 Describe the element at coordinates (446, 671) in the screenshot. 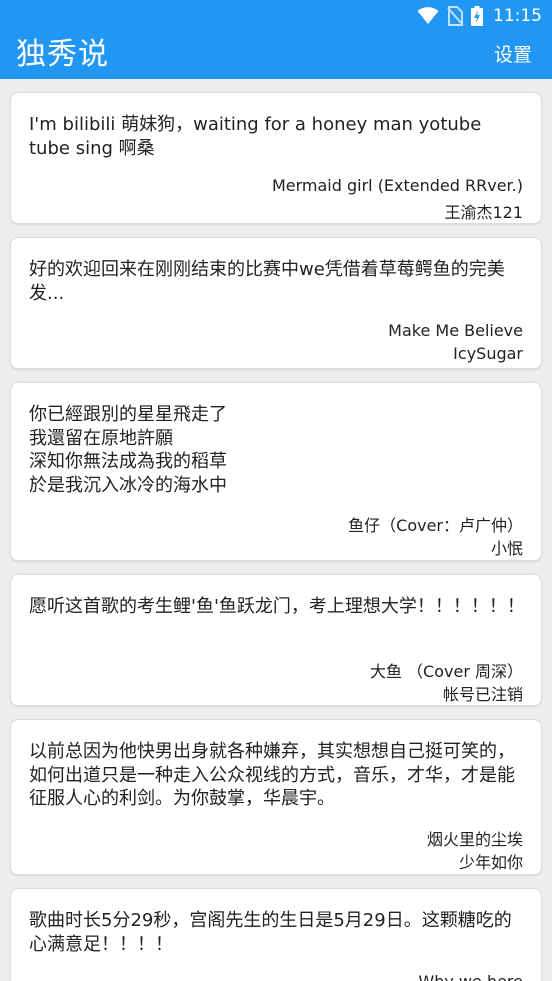

I see `post-song: 大鱼 （Cover 周深）` at that location.